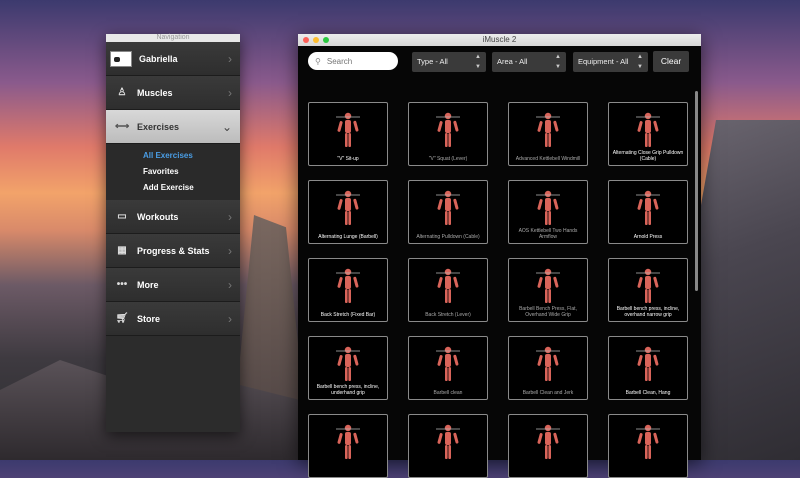 This screenshot has width=800, height=478. Describe the element at coordinates (122, 250) in the screenshot. I see `calendar-icon: ▦` at that location.